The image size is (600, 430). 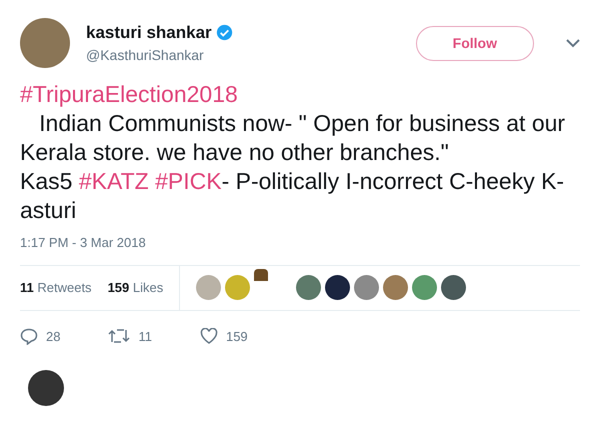 I want to click on stat-link: 11 Retweets, so click(x=56, y=288).